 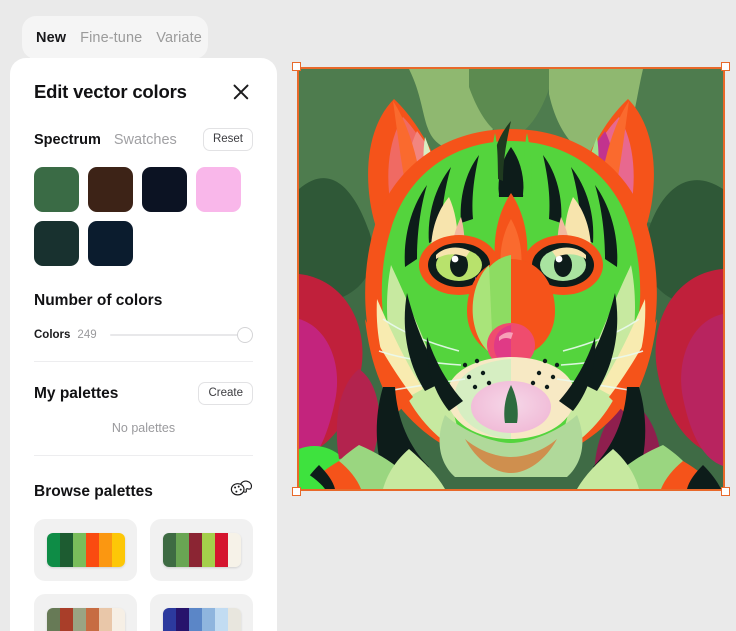 I want to click on browse-palettes-heading: Browse palettes, so click(x=93, y=491).